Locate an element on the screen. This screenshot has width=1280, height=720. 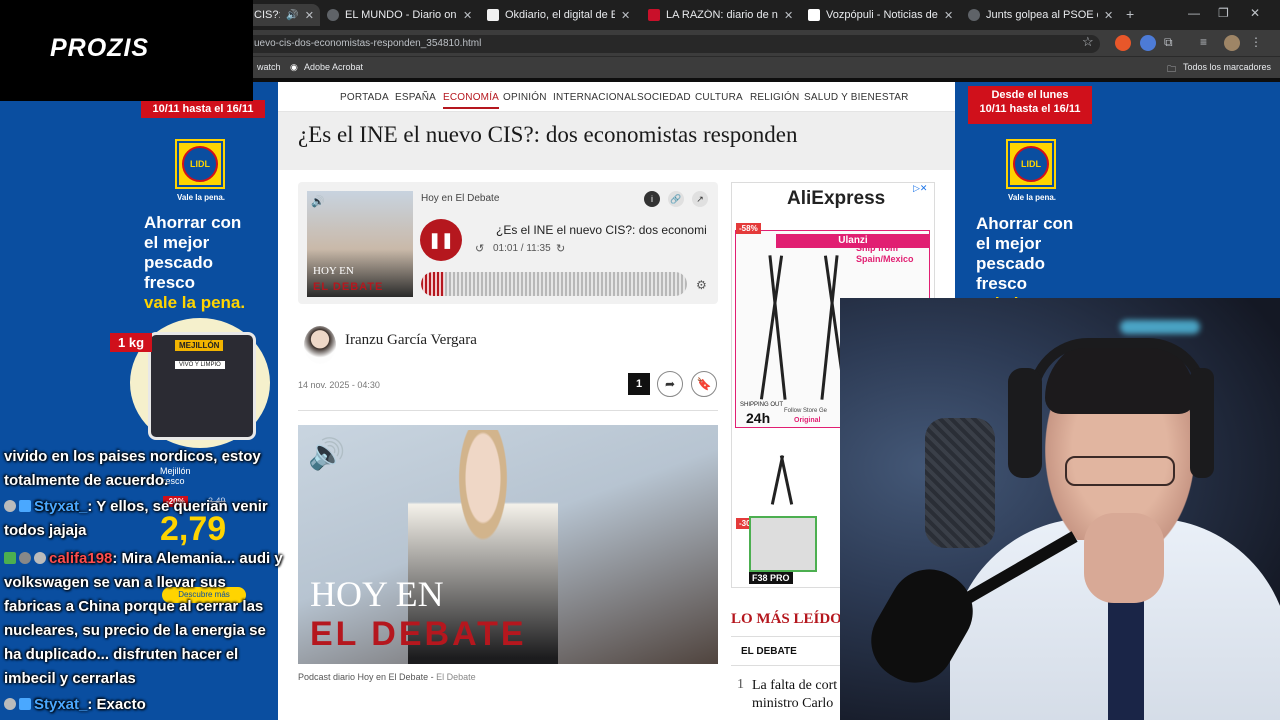
most-read-tab: EL DEBATE is located at coordinates (769, 651).